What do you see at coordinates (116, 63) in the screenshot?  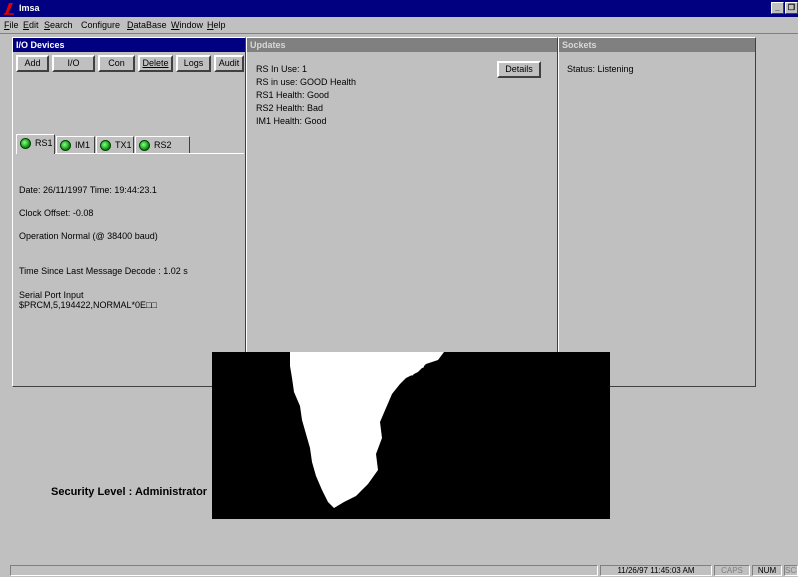 I see `con-button: Con` at bounding box center [116, 63].